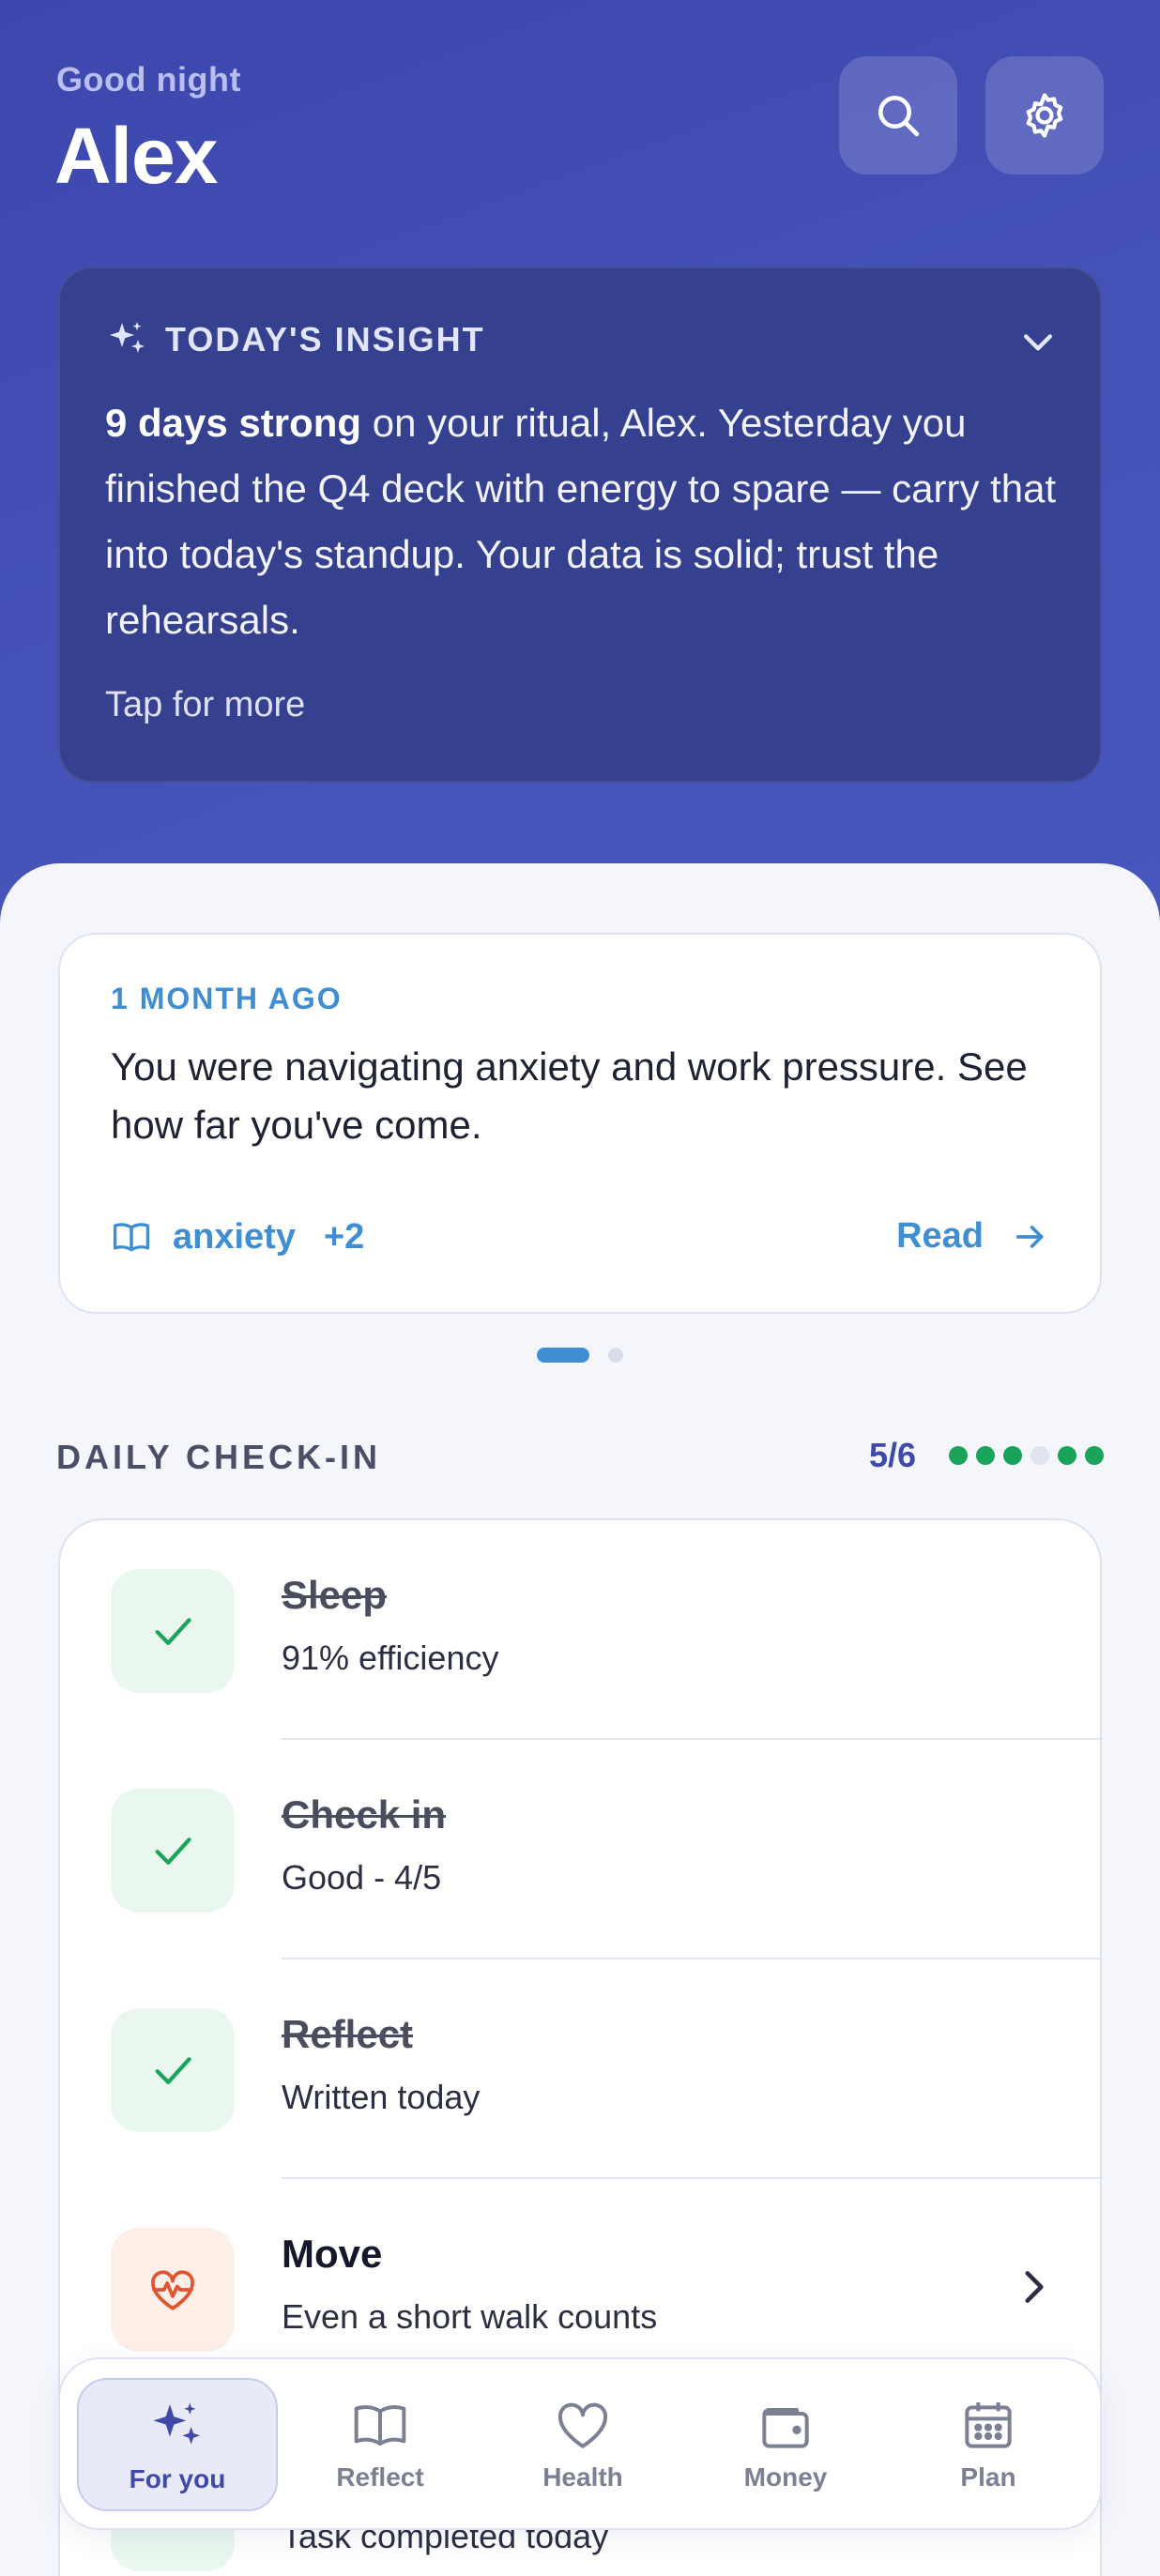 Image resolution: width=1160 pixels, height=2576 pixels. What do you see at coordinates (785, 2477) in the screenshot?
I see `nav-label: Money` at bounding box center [785, 2477].